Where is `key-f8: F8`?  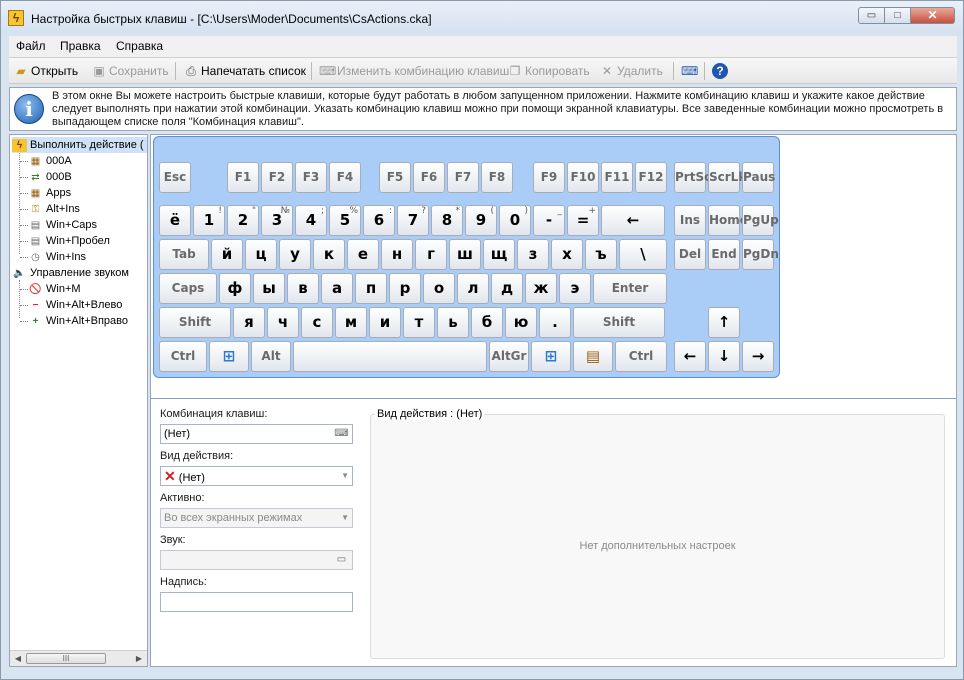 key-f8: F8 is located at coordinates (497, 177).